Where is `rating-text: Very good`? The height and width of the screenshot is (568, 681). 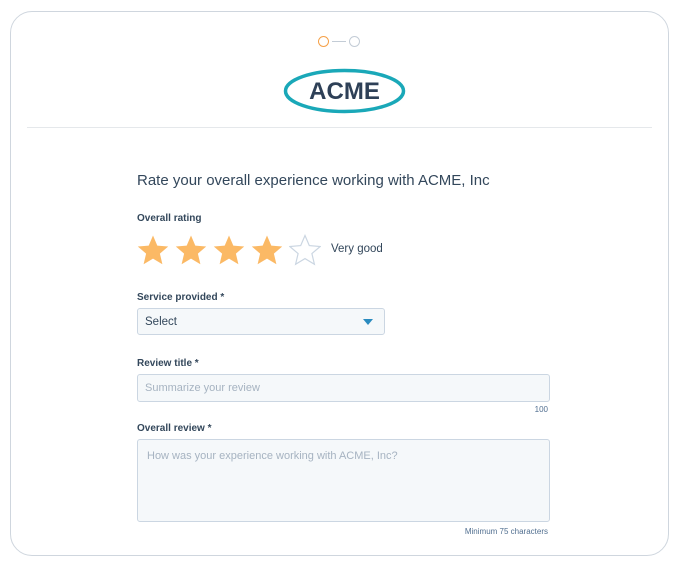 rating-text: Very good is located at coordinates (357, 249).